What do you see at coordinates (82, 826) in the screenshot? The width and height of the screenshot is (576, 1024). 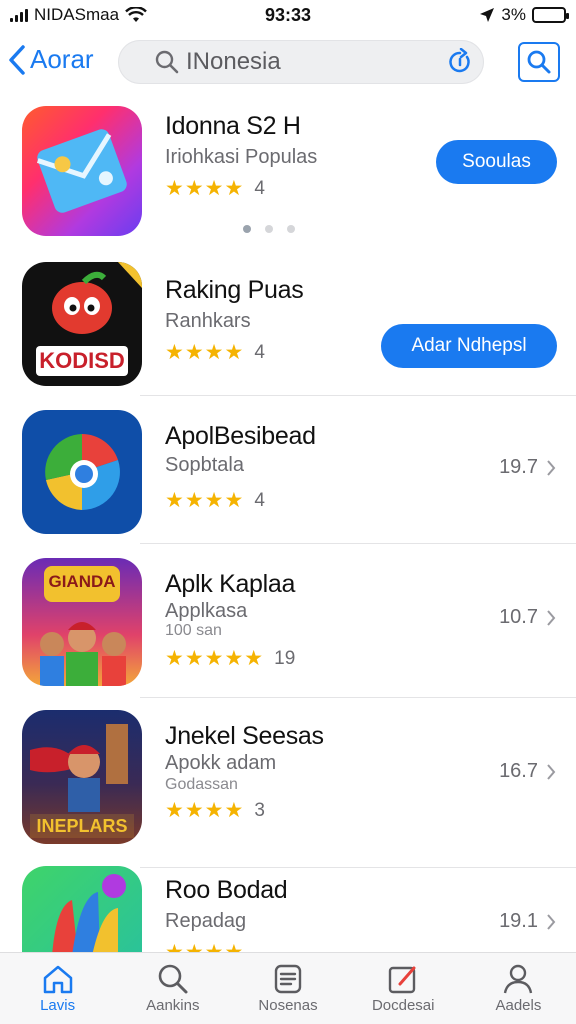 I see `app-icon-label: INEPLARS` at bounding box center [82, 826].